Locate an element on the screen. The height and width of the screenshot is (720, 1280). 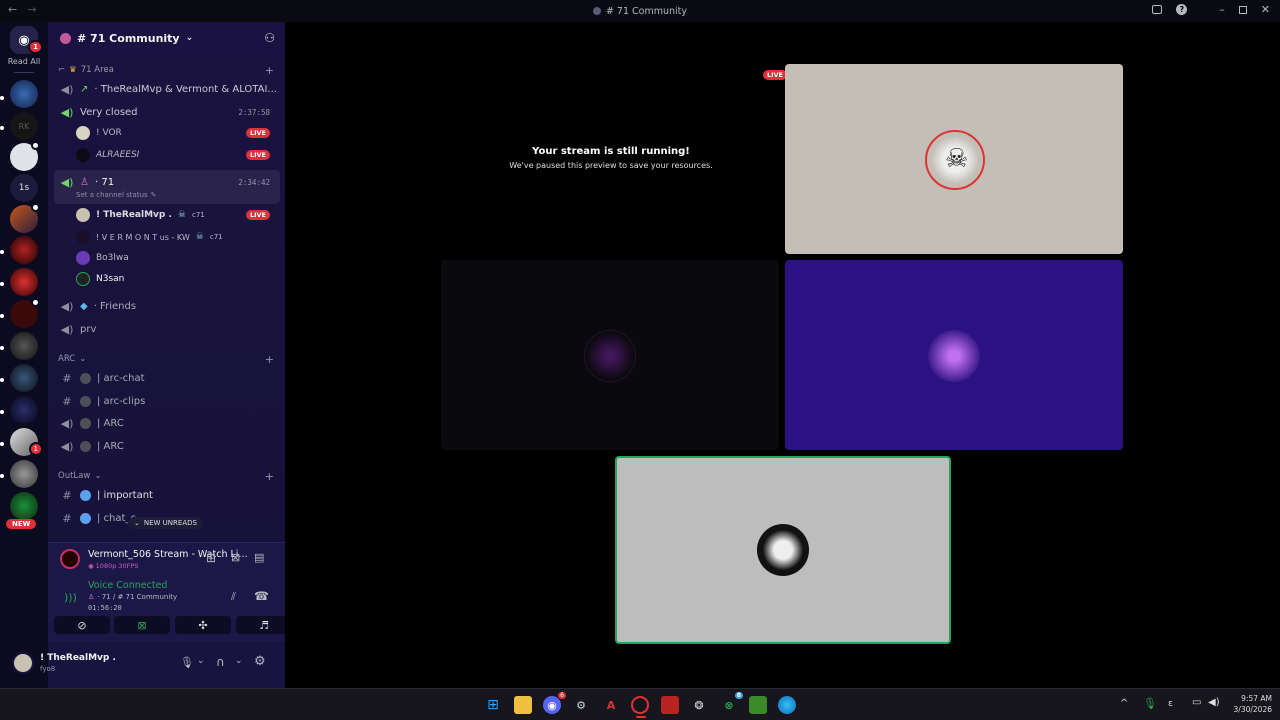
headphones-icon: ∩ is located at coordinates (220, 662).